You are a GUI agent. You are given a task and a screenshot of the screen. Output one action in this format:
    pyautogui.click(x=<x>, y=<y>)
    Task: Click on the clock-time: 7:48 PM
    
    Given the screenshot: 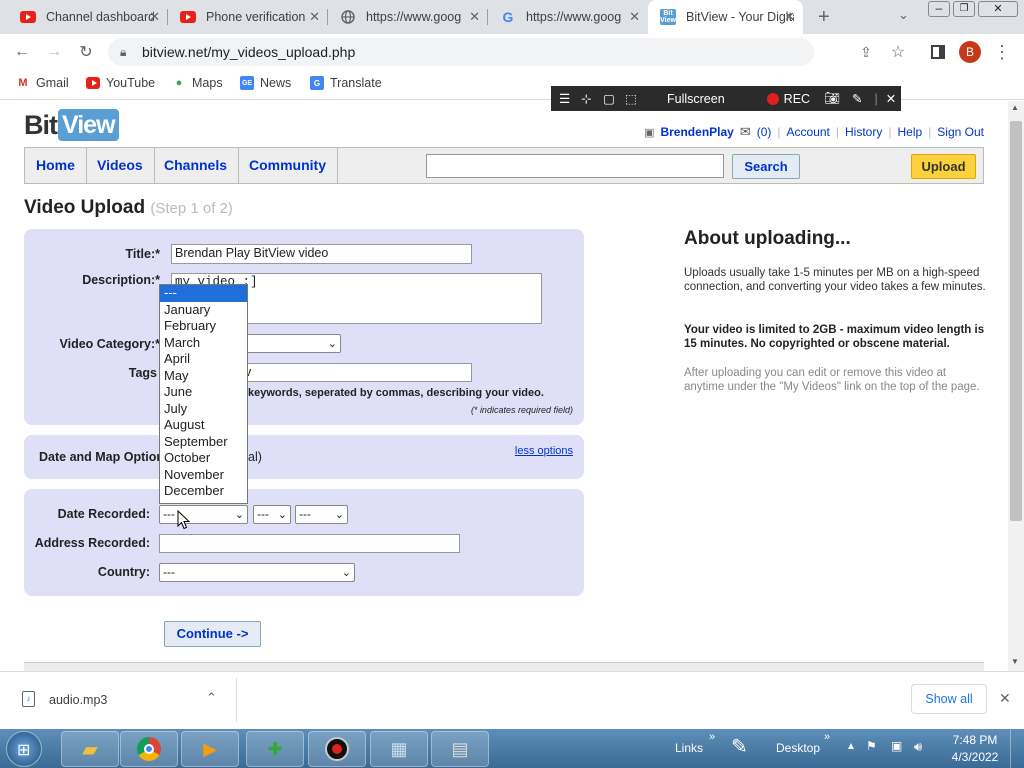 What is the action you would take?
    pyautogui.click(x=975, y=740)
    